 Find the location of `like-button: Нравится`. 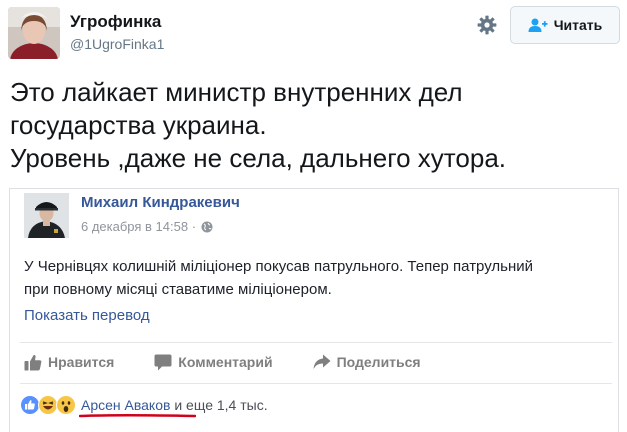

like-button: Нравится is located at coordinates (69, 362).